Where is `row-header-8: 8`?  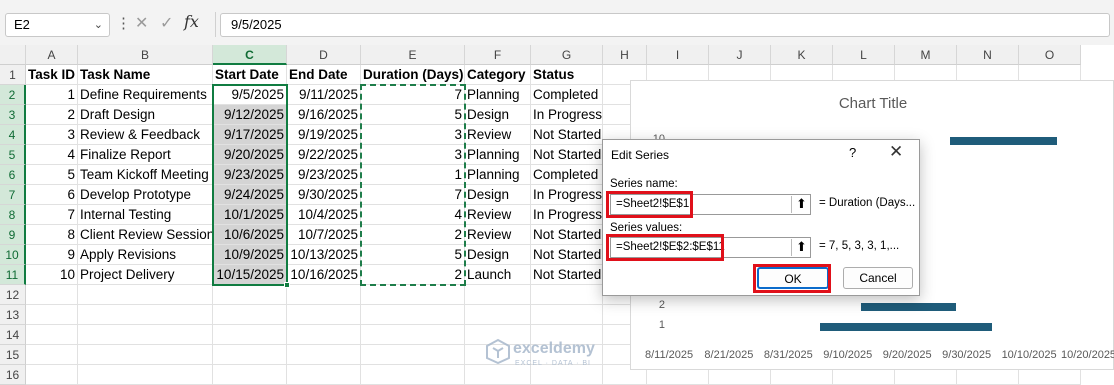
row-header-8: 8 is located at coordinates (13, 215).